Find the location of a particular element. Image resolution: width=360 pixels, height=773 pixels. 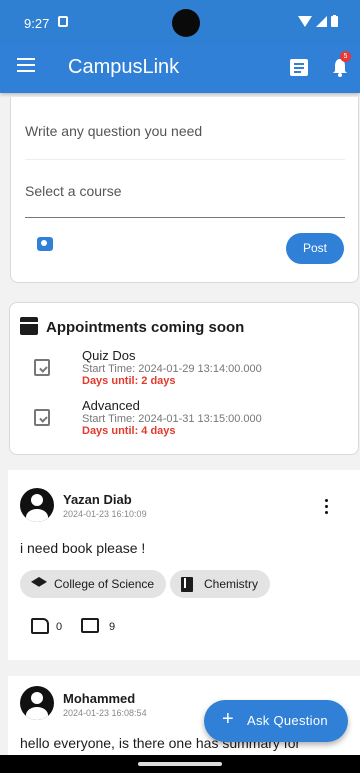

comment-count: 9 is located at coordinates (112, 627).